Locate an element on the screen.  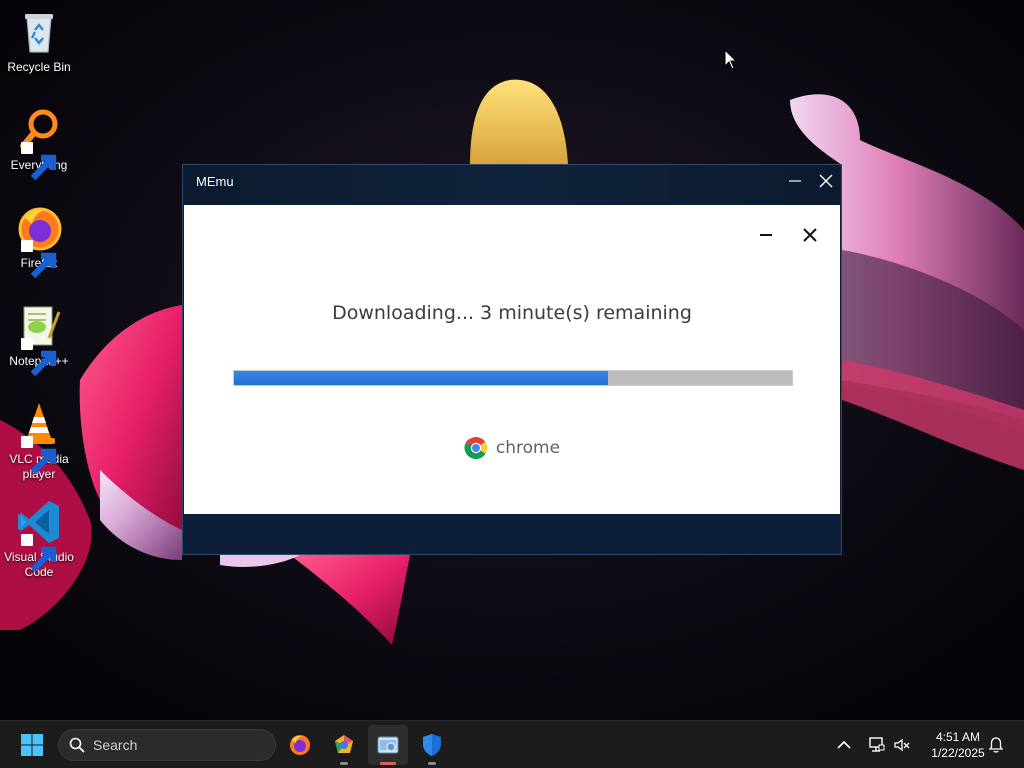
memu-footer is located at coordinates (512, 534).